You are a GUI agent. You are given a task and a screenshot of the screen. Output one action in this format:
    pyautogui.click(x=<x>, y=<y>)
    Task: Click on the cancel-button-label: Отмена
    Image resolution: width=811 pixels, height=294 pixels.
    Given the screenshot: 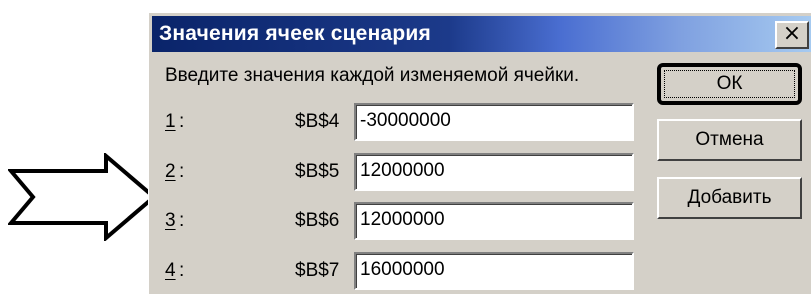 What is the action you would take?
    pyautogui.click(x=729, y=139)
    